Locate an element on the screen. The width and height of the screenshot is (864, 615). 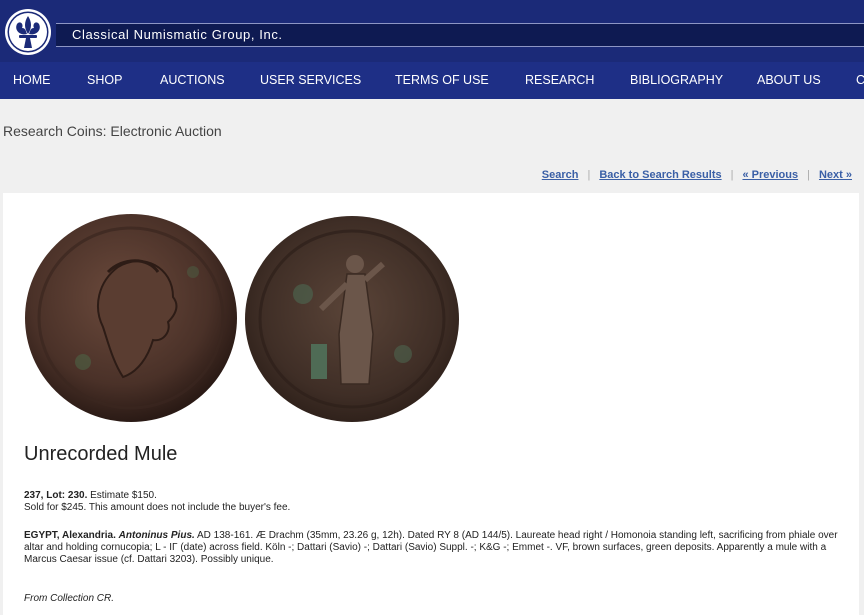
nav-user-services: USER SERVICES is located at coordinates (310, 80).